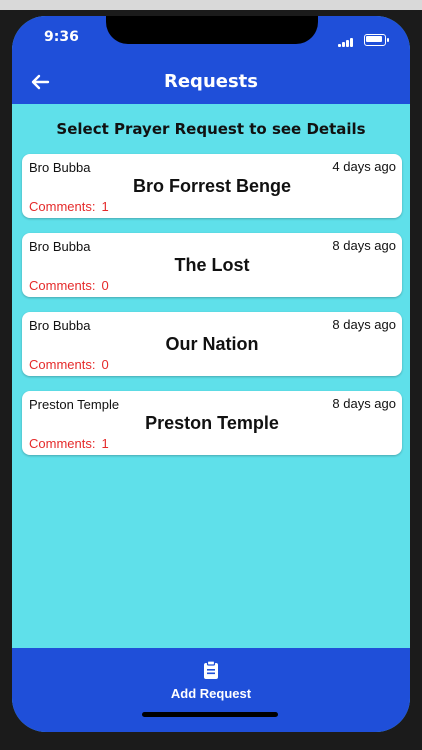  I want to click on add-request-button: Add Request, so click(211, 681).